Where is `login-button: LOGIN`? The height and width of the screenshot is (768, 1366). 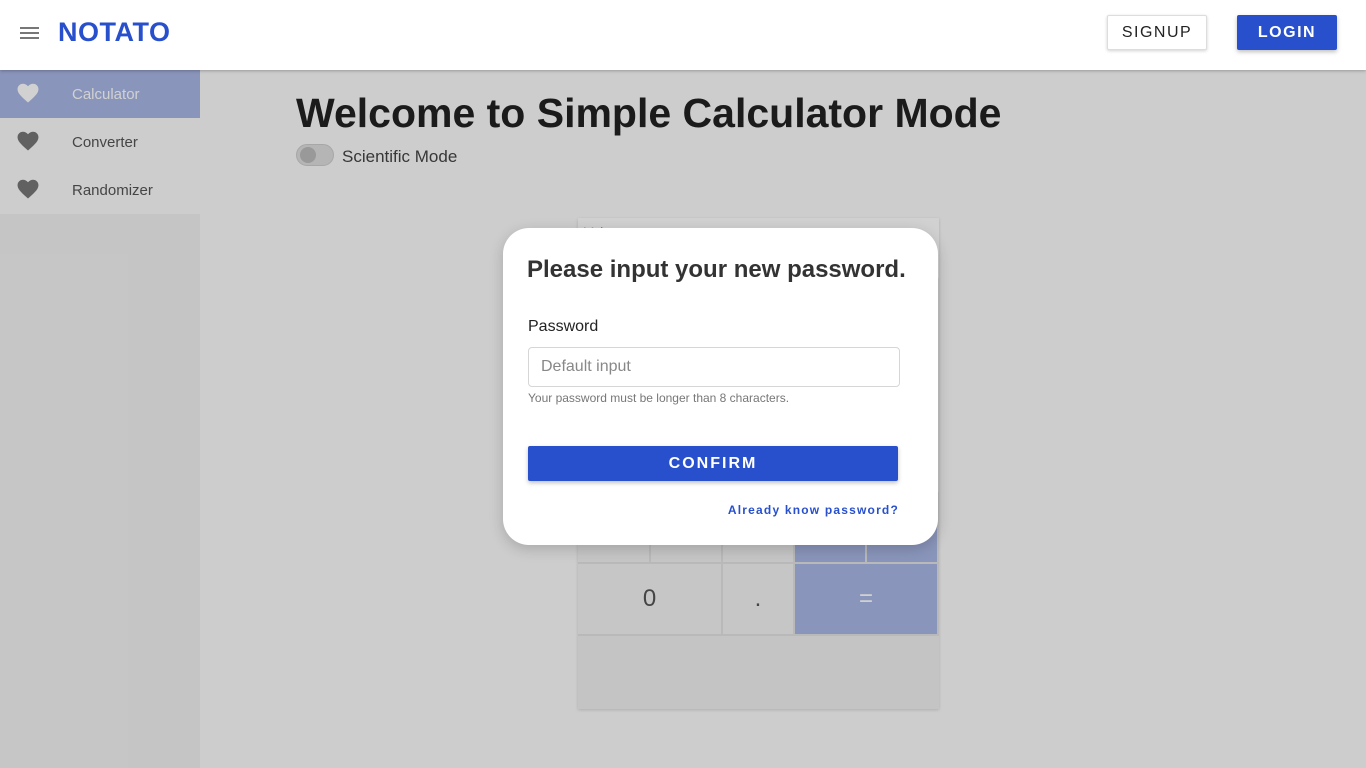 login-button: LOGIN is located at coordinates (1287, 32).